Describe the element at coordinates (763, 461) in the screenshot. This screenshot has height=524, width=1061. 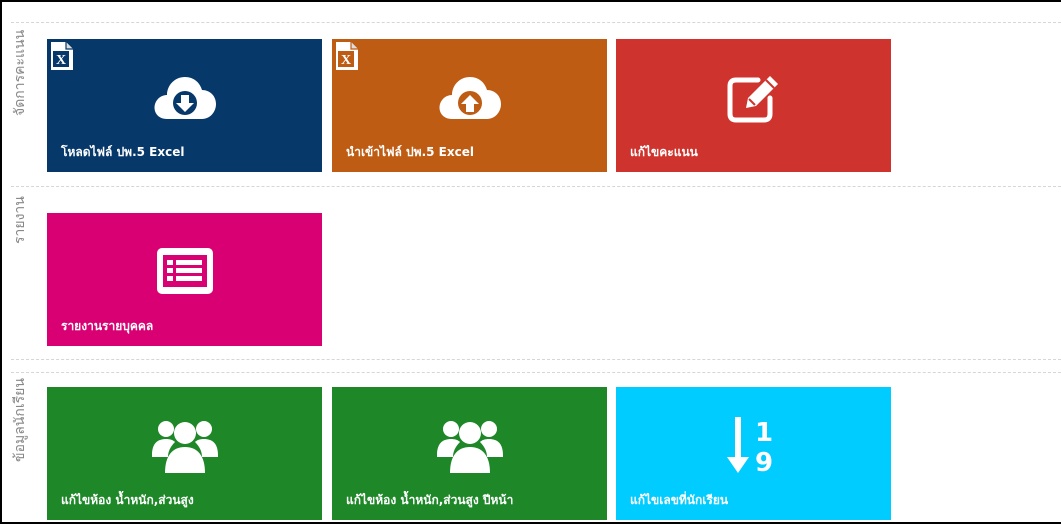
I see `svg-text: 9` at that location.